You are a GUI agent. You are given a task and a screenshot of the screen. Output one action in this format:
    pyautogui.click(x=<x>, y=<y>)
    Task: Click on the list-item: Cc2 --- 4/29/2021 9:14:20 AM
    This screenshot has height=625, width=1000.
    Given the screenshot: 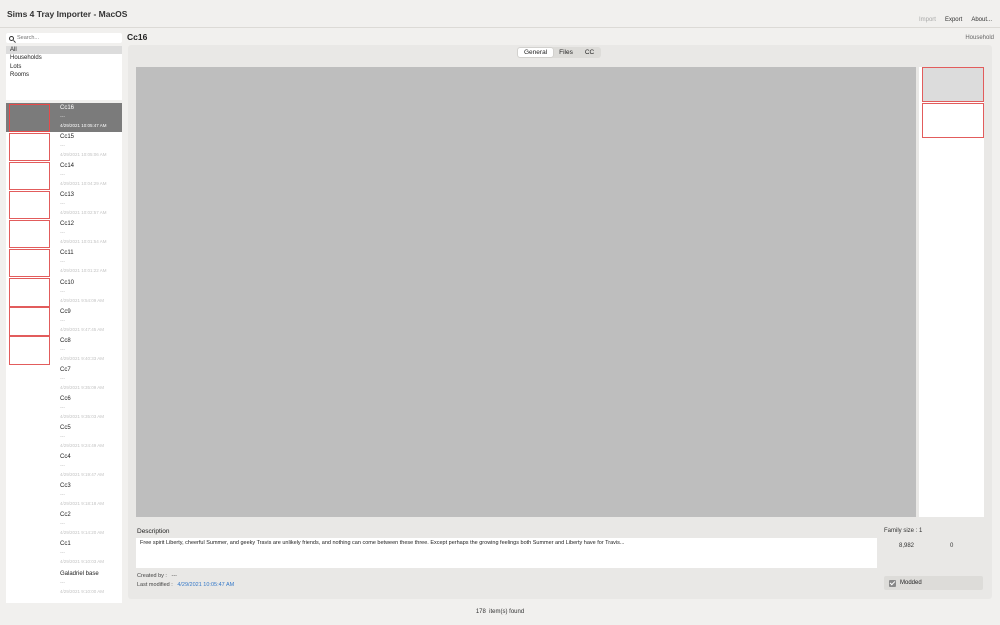 What is the action you would take?
    pyautogui.click(x=64, y=524)
    